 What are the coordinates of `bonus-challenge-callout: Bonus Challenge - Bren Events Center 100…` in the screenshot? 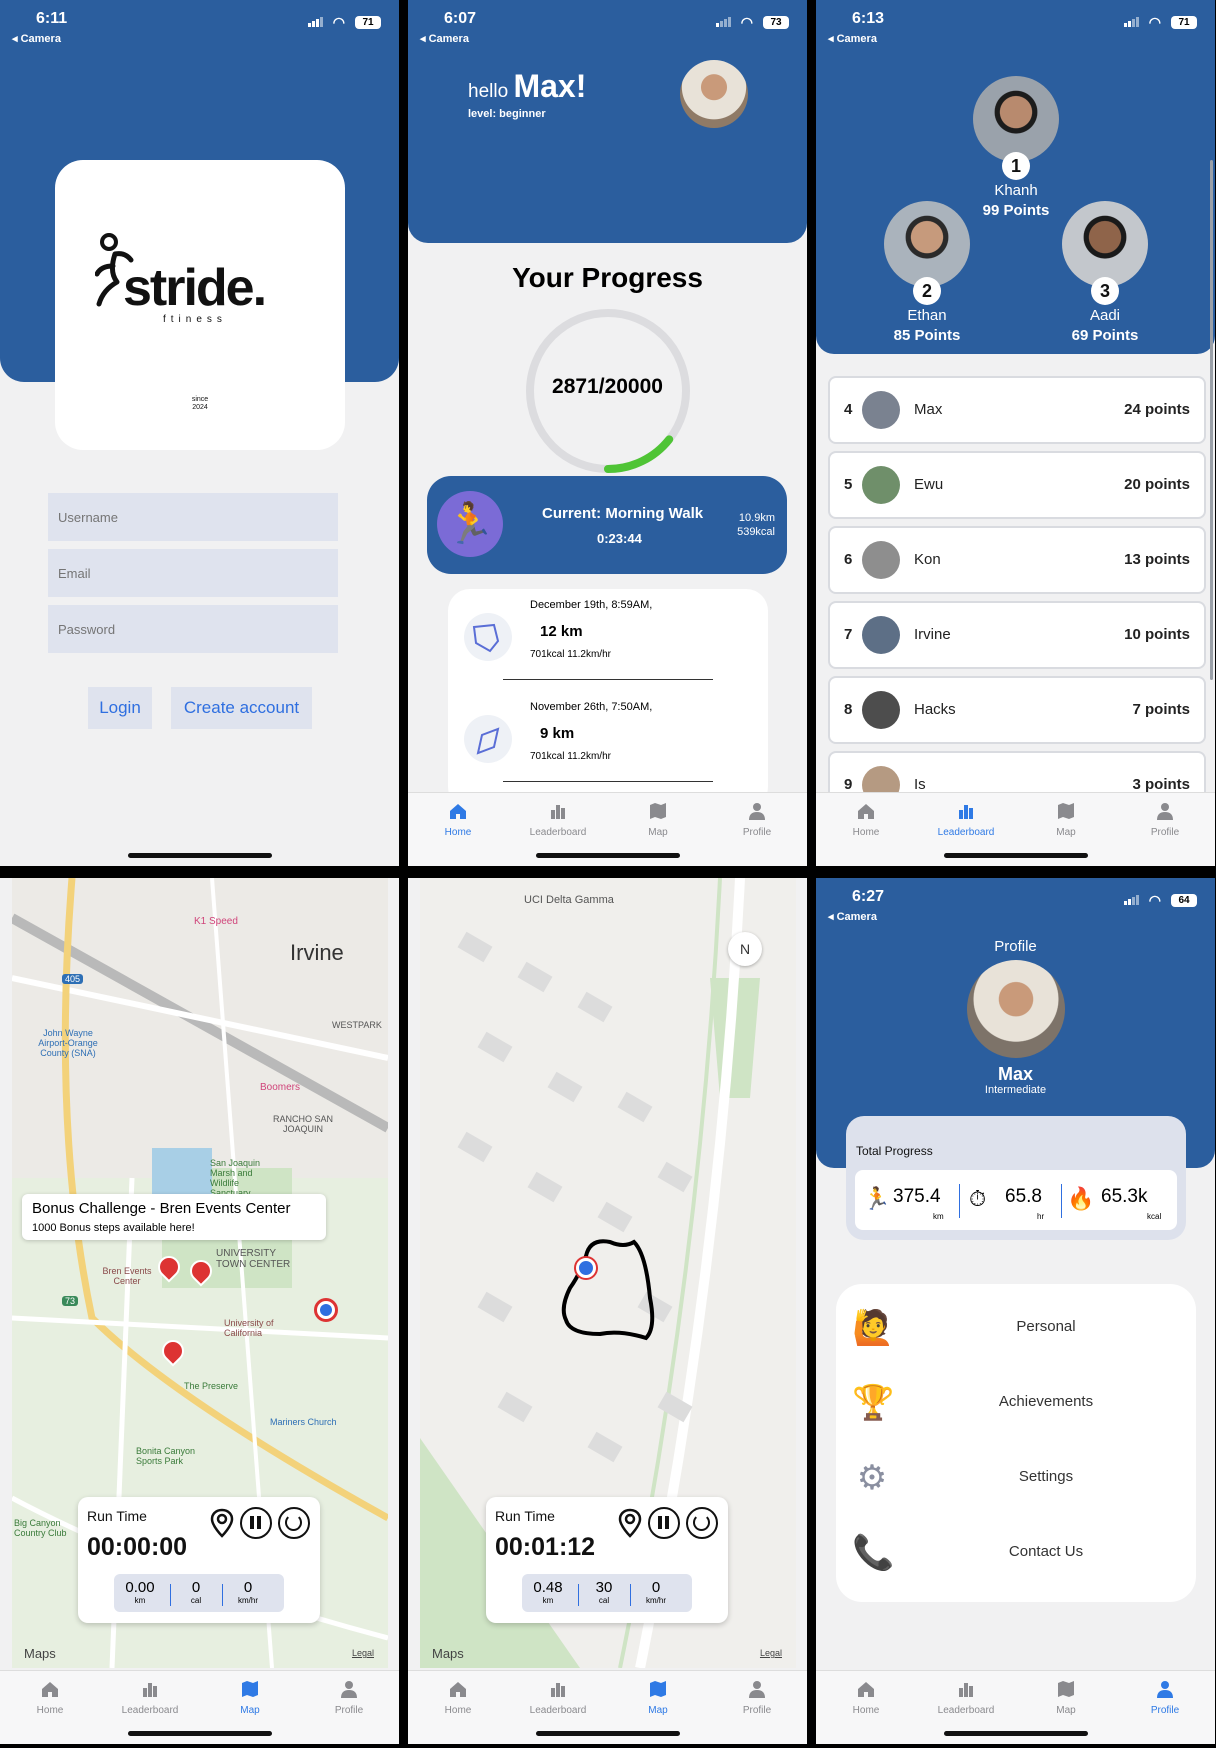 It's located at (174, 1217).